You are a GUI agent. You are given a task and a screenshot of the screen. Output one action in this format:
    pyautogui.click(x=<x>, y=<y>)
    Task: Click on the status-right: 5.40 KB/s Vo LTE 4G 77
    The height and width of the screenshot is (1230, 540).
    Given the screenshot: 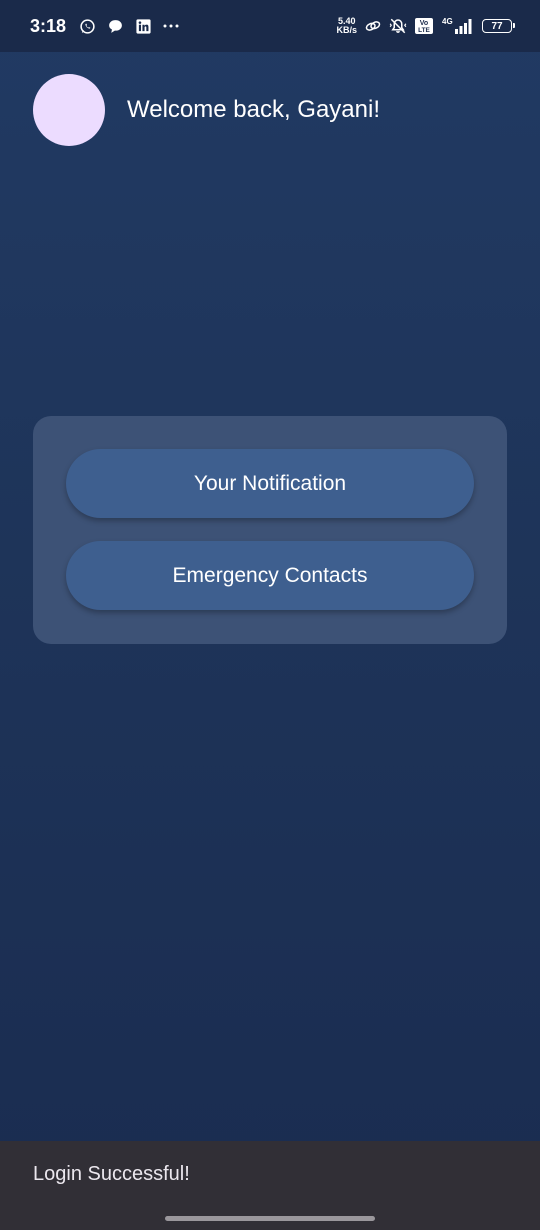 What is the action you would take?
    pyautogui.click(x=425, y=26)
    